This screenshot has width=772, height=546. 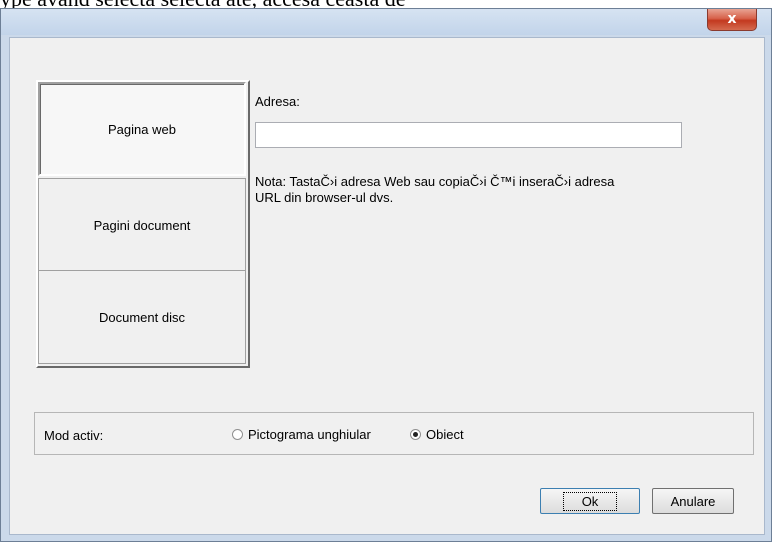 I want to click on tab-document-disc: Document disc, so click(x=142, y=317).